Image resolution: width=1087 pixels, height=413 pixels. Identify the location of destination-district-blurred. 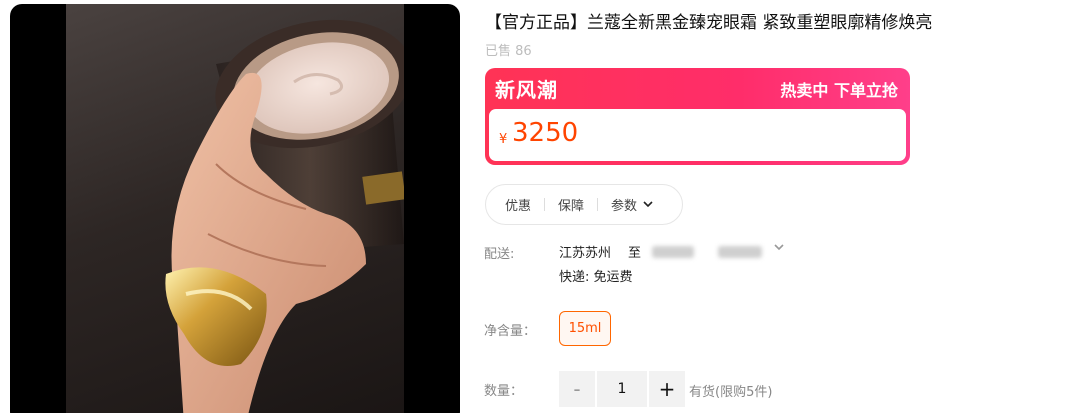
(740, 252).